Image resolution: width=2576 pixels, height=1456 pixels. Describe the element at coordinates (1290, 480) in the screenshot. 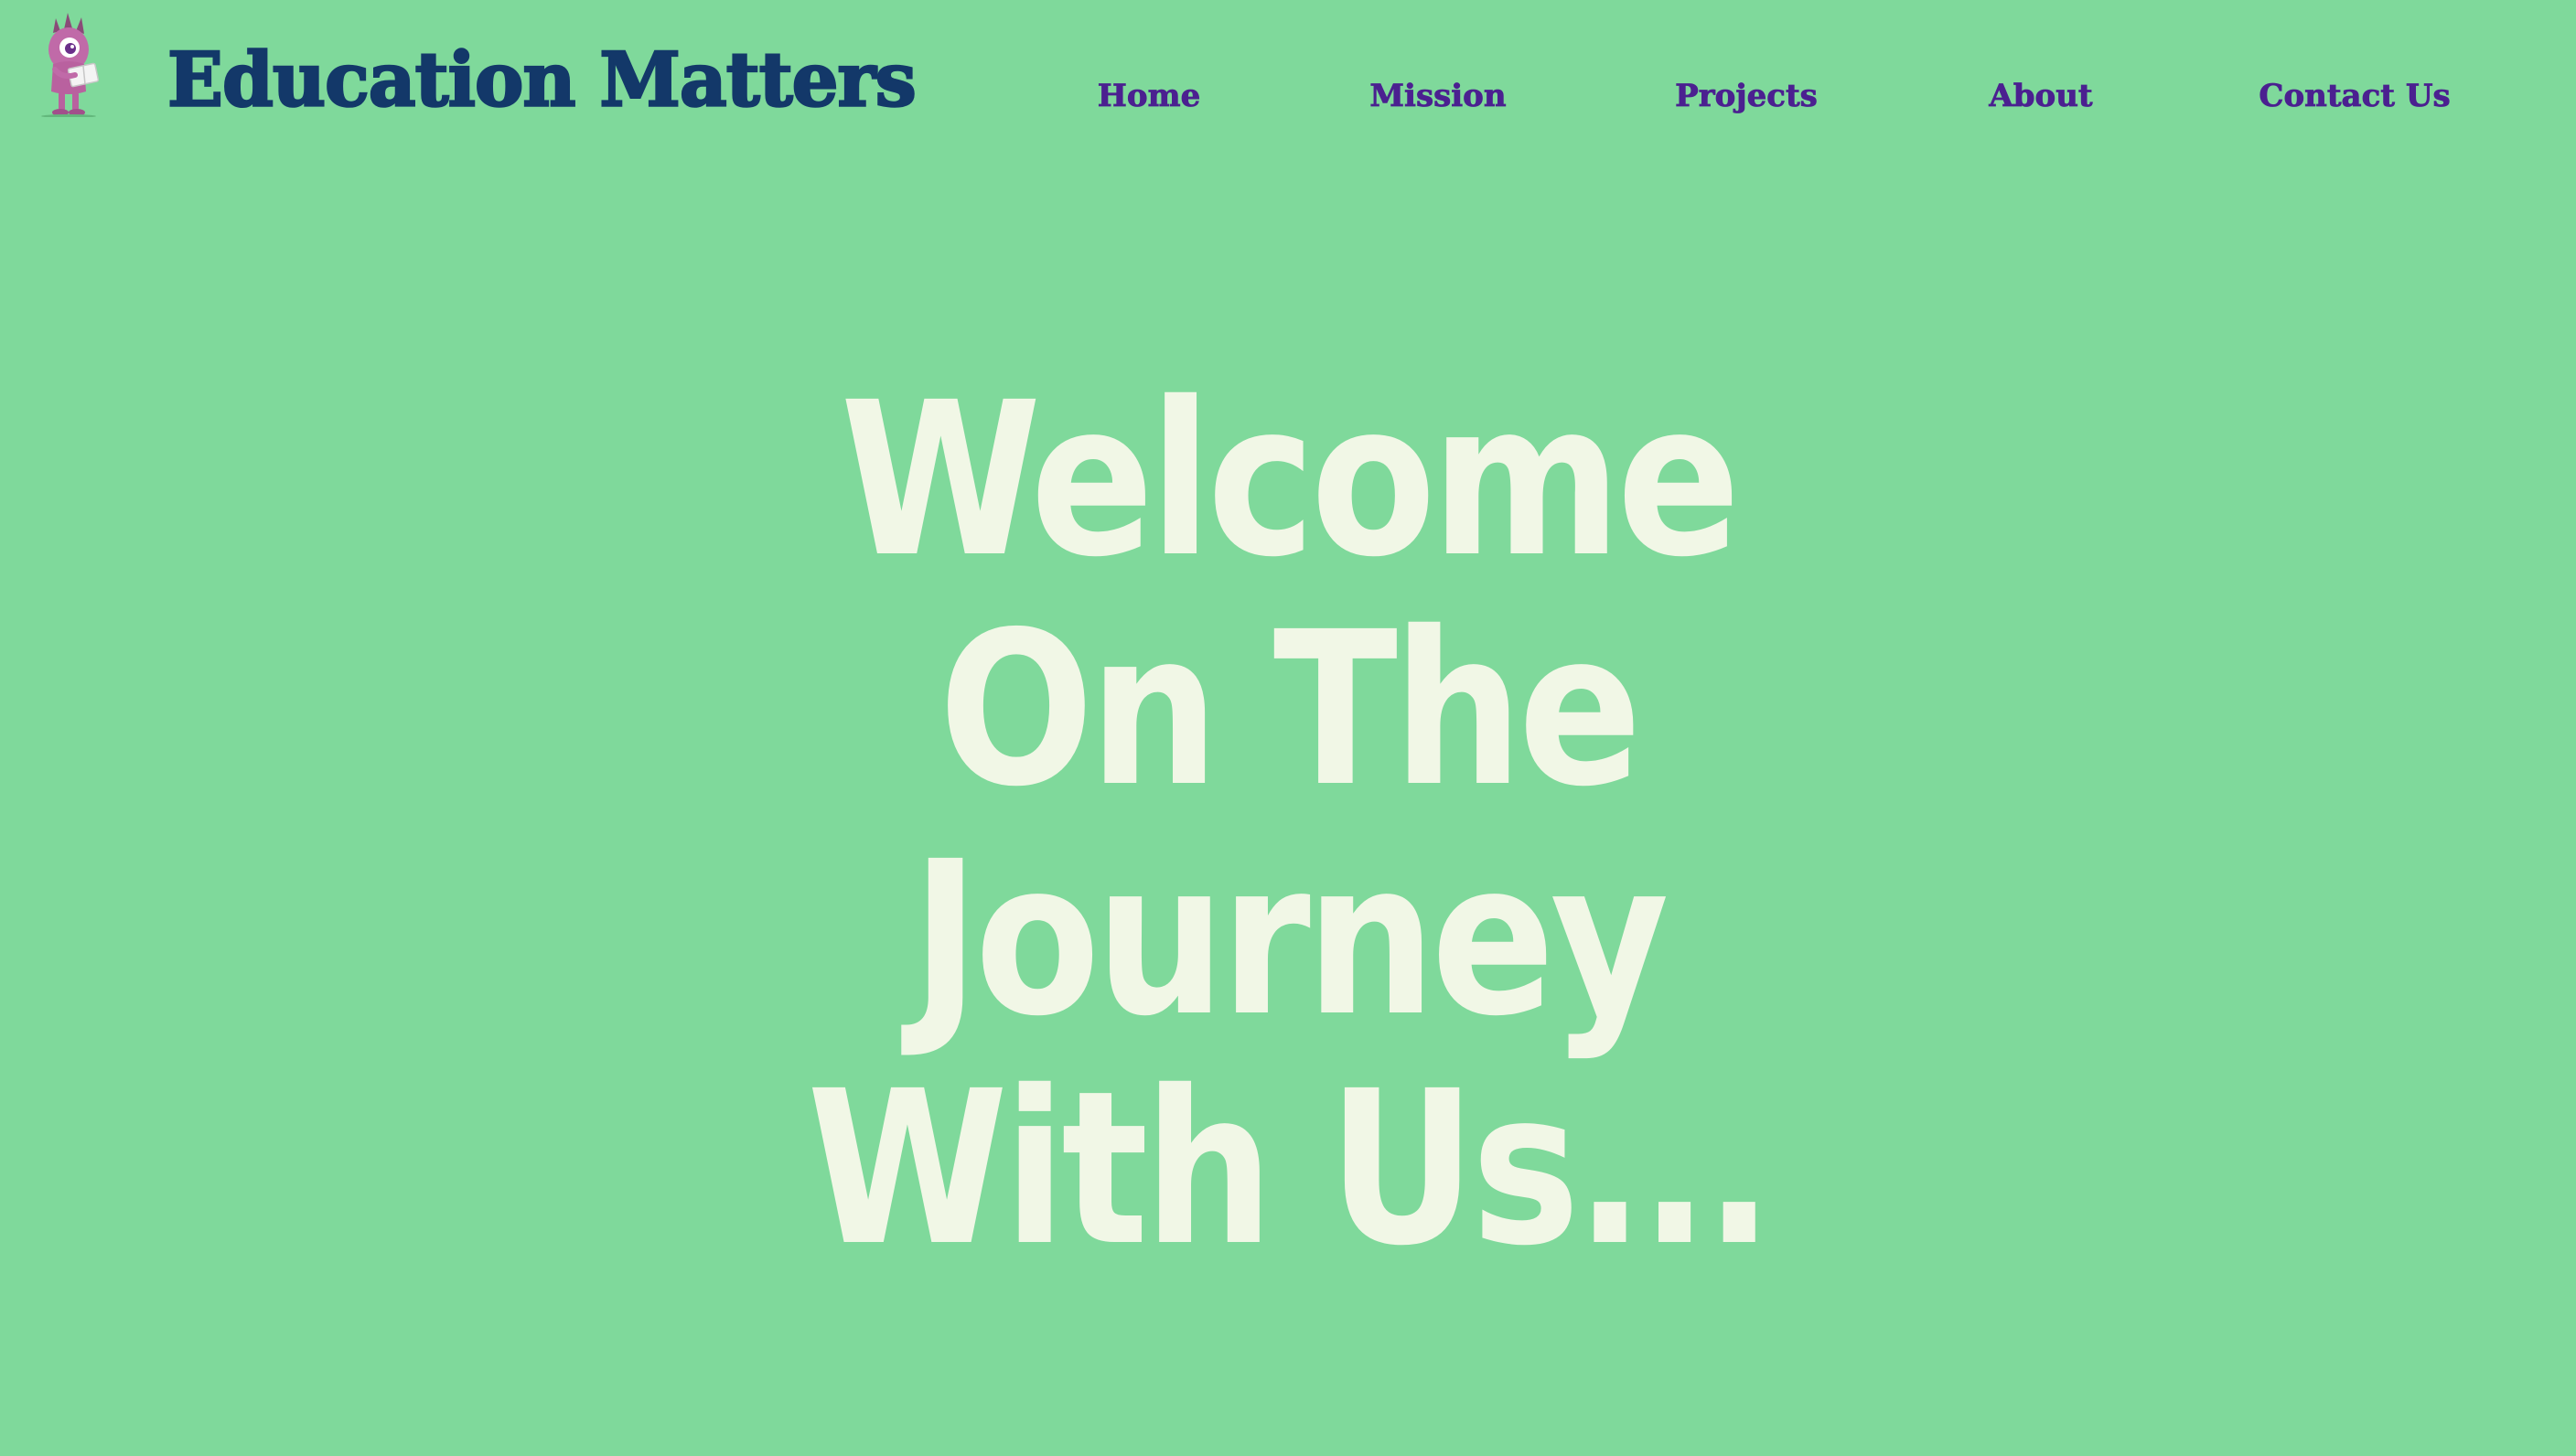

I see `hero-heading-line-1: Welcome` at that location.